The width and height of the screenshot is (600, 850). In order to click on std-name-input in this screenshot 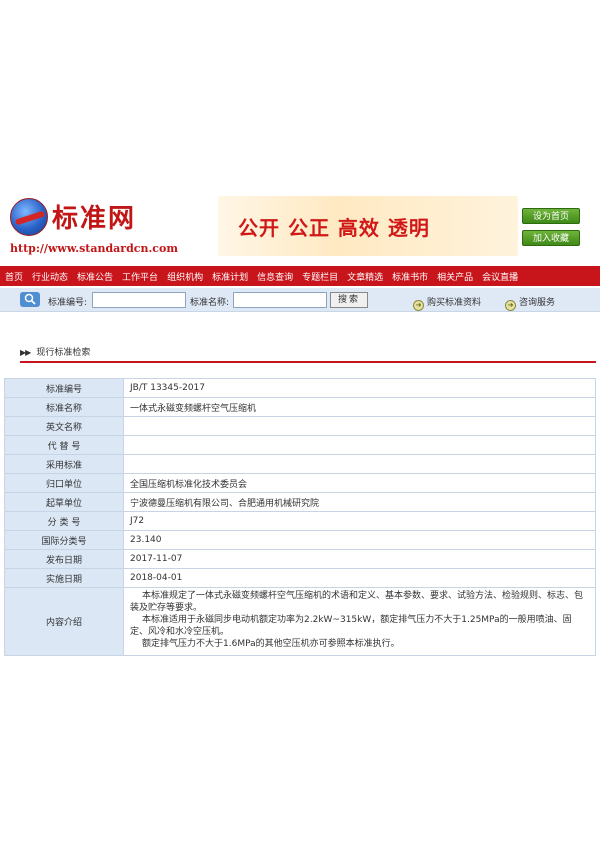, I will do `click(280, 300)`.